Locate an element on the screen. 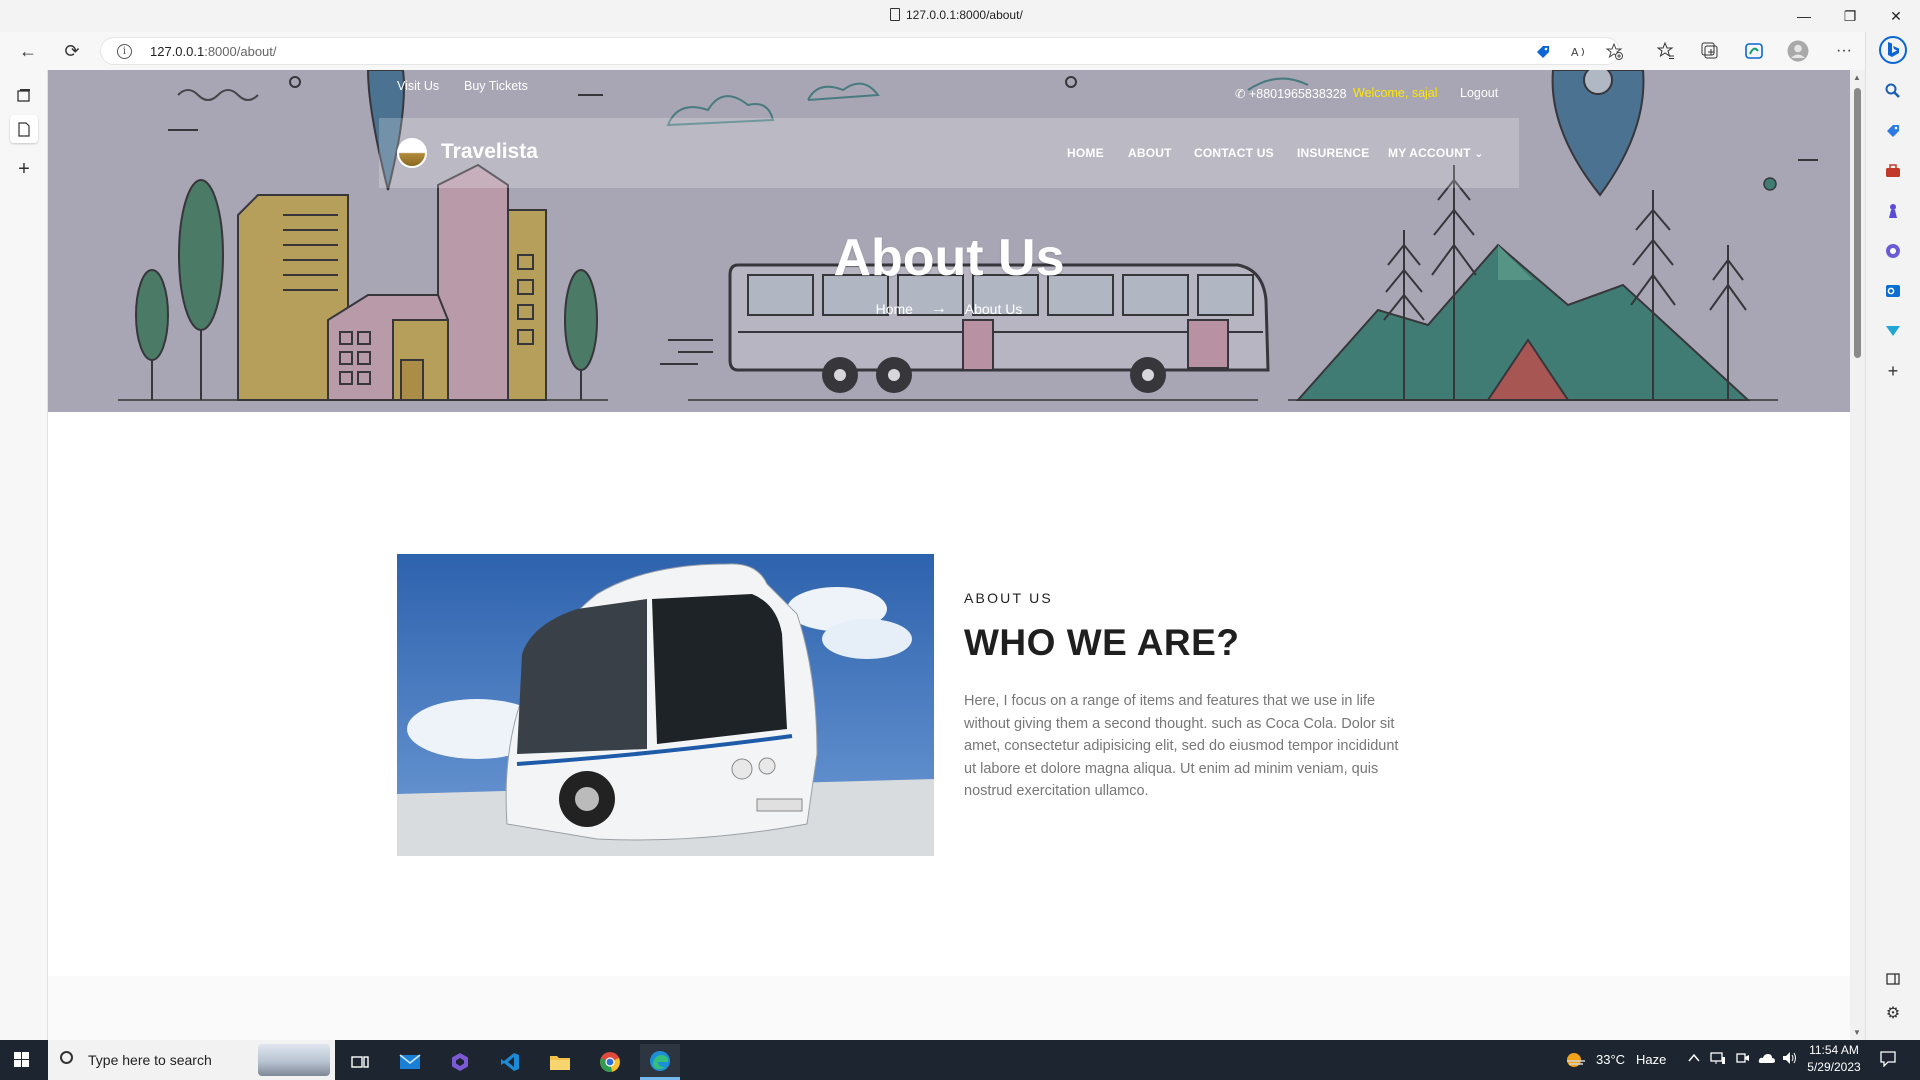 The height and width of the screenshot is (1080, 1920). tab-actions-icon is located at coordinates (24, 95).